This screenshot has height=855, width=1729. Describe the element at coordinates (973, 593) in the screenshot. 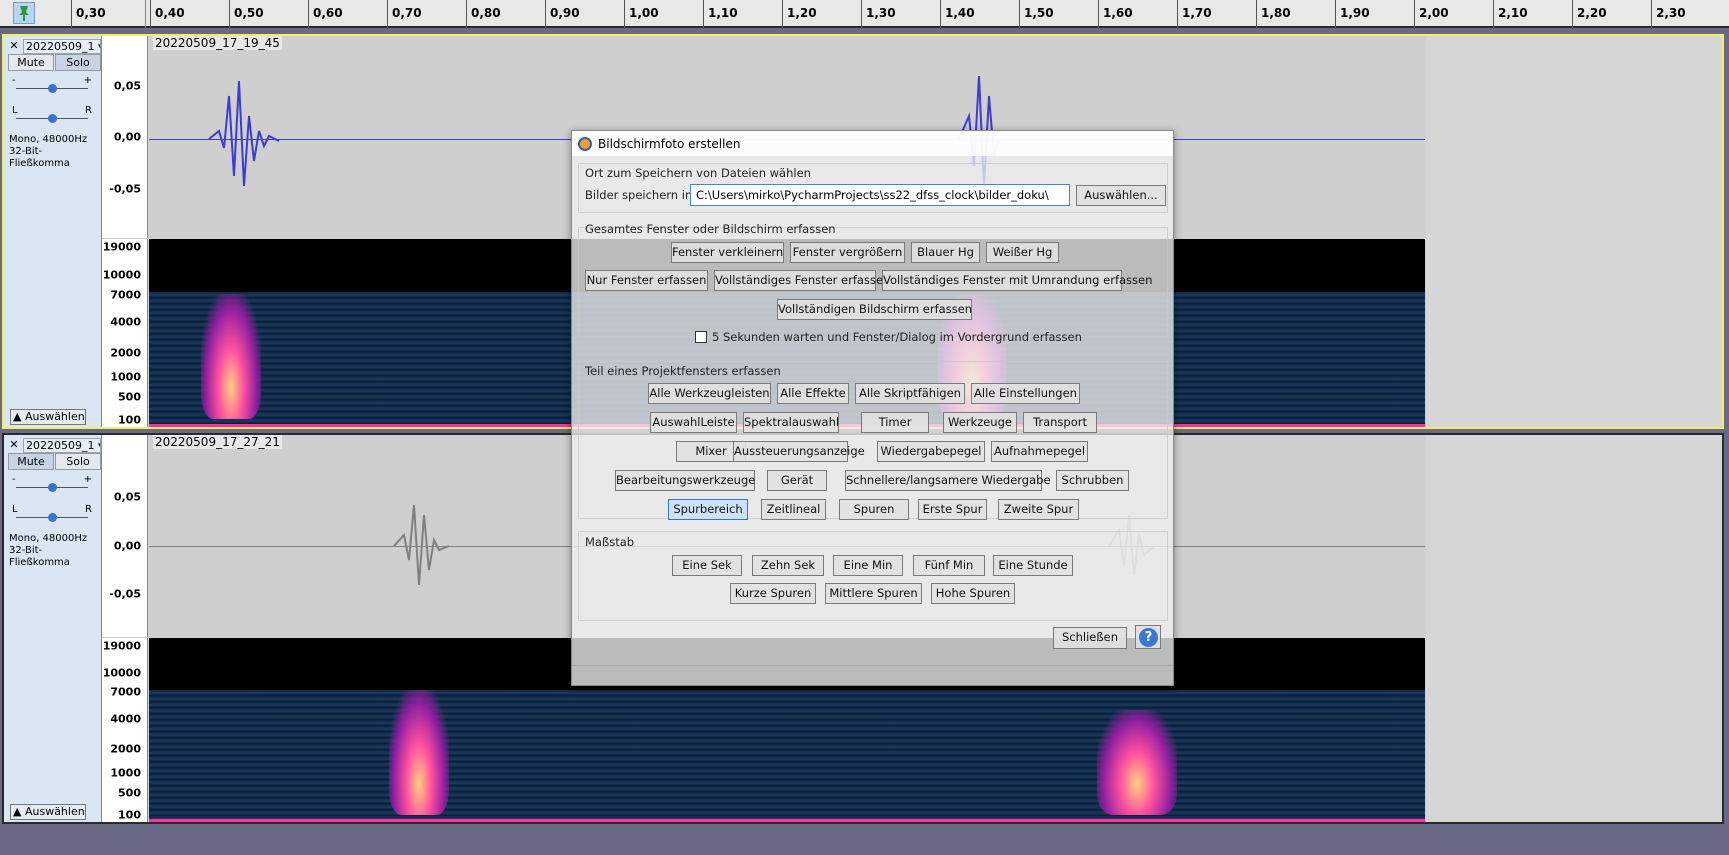

I see `tall-tracks-button: Hohe Spuren` at that location.